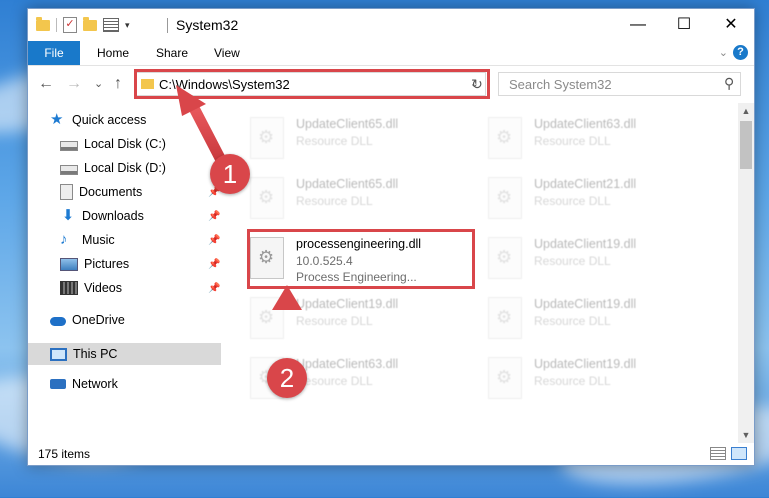 The height and width of the screenshot is (498, 769). Describe the element at coordinates (239, 225) in the screenshot. I see `annotation-arrows` at that location.